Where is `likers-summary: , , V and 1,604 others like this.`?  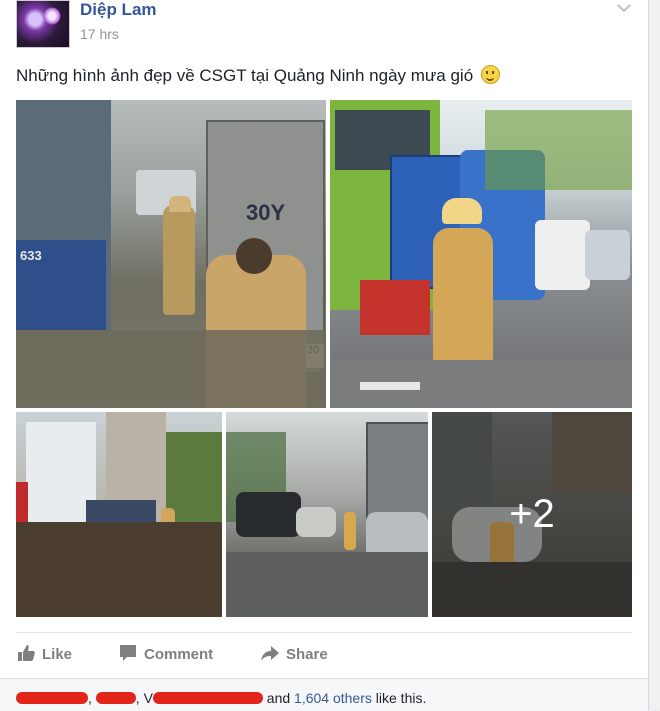 likers-summary: , , V and 1,604 others like this. is located at coordinates (221, 698).